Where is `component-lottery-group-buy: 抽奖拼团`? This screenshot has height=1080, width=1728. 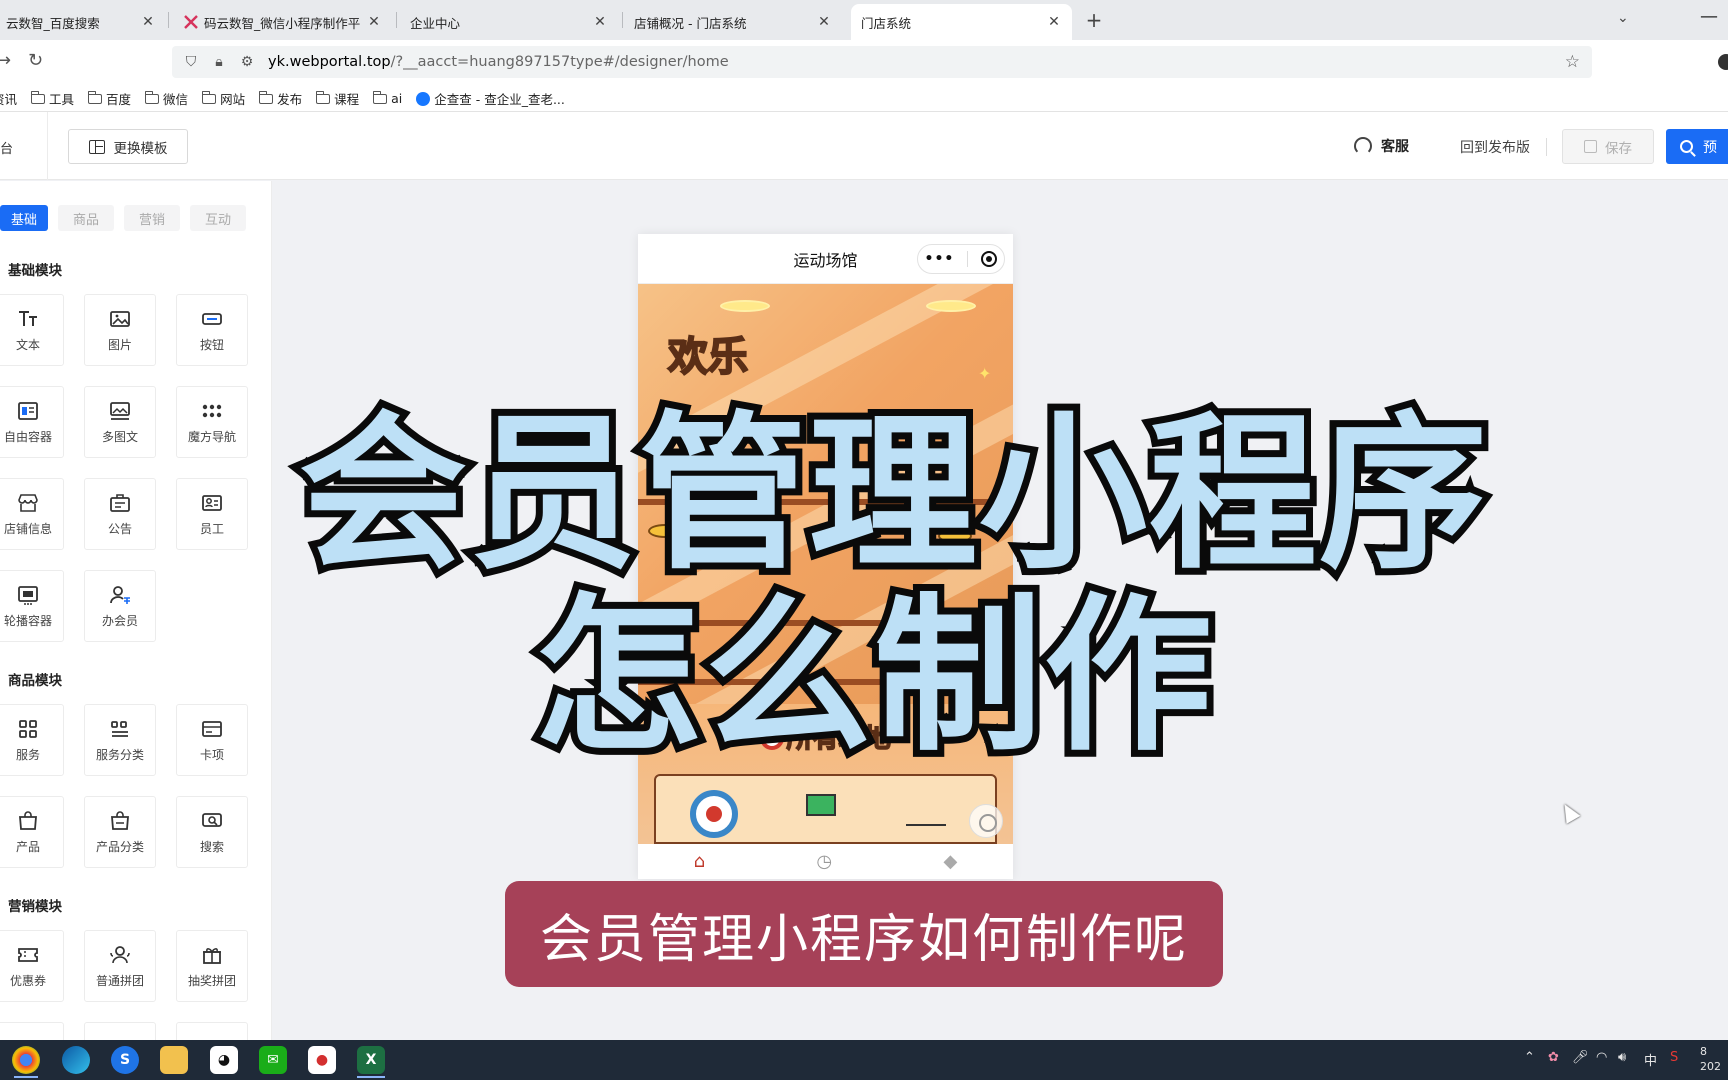 component-lottery-group-buy: 抽奖拼团 is located at coordinates (212, 966).